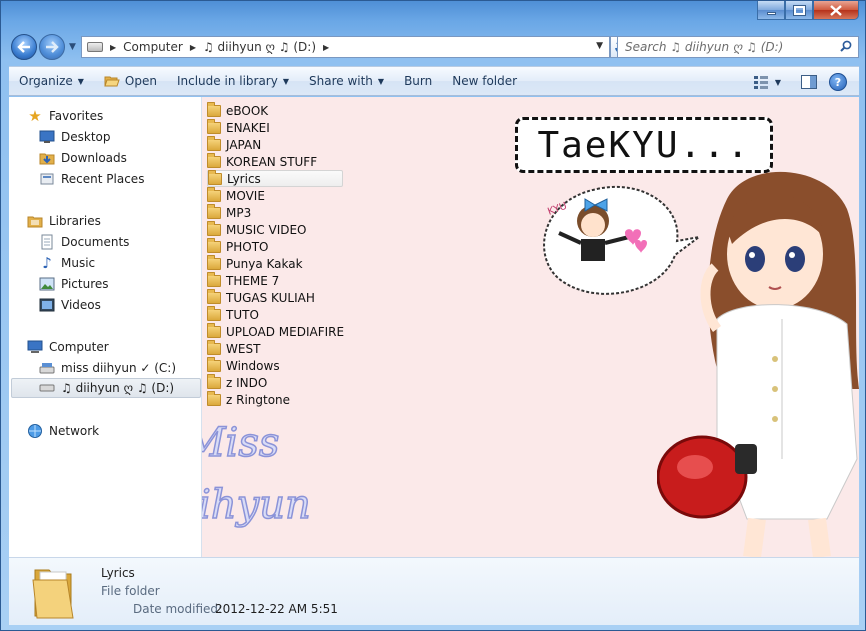 This screenshot has width=866, height=631. I want to click on close-button, so click(836, 10).